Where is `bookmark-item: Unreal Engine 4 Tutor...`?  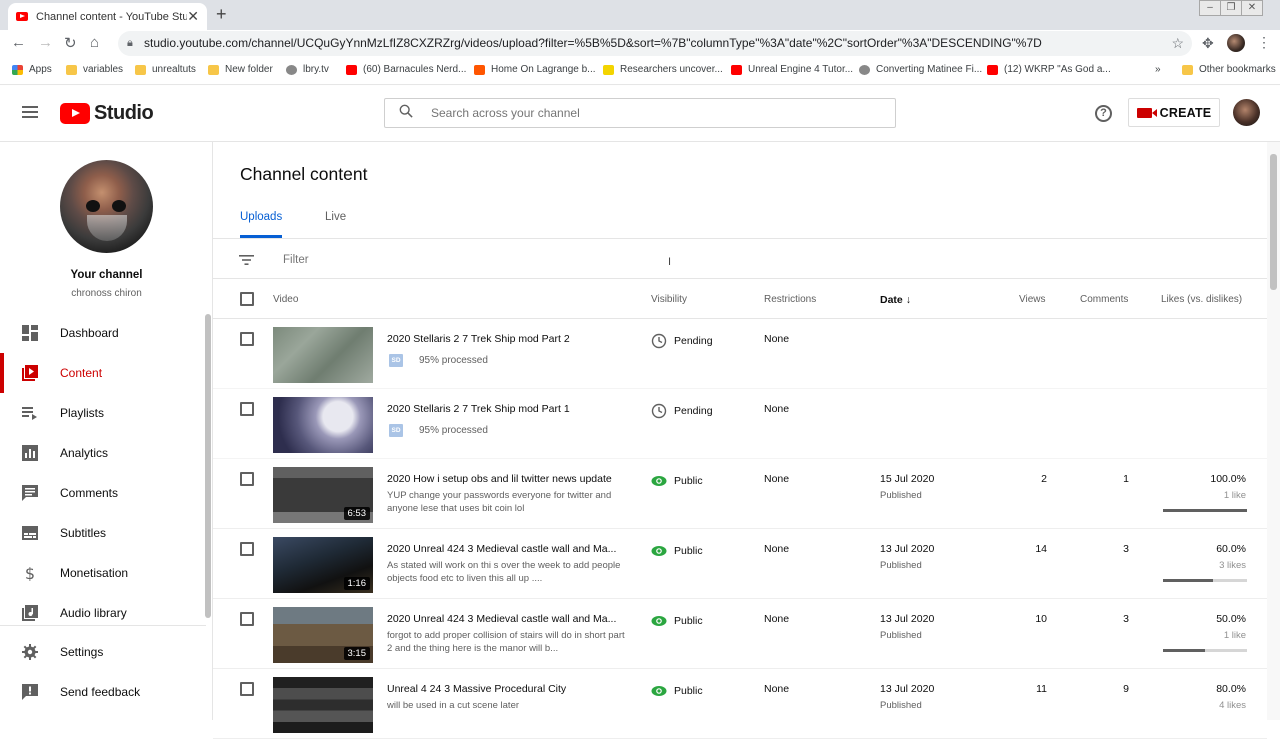
bookmark-item: Unreal Engine 4 Tutor... is located at coordinates (792, 69).